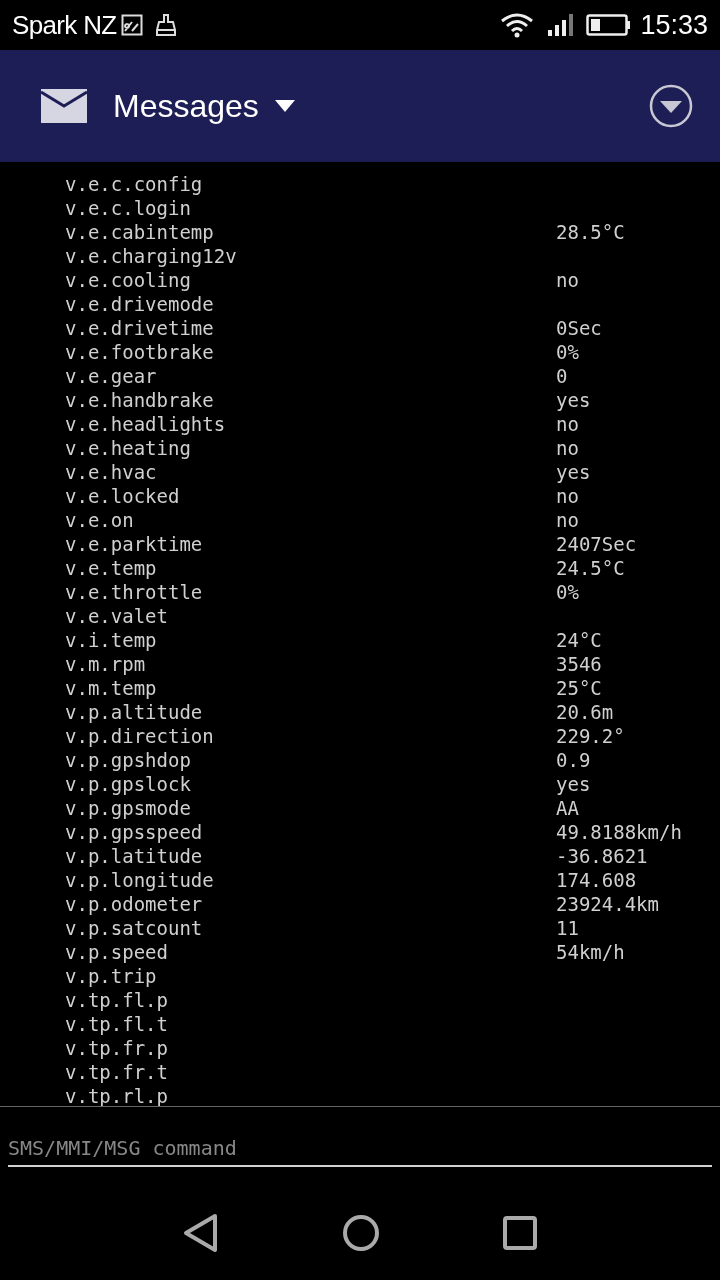 This screenshot has width=720, height=1280. Describe the element at coordinates (567, 928) in the screenshot. I see `metric-value: 11` at that location.